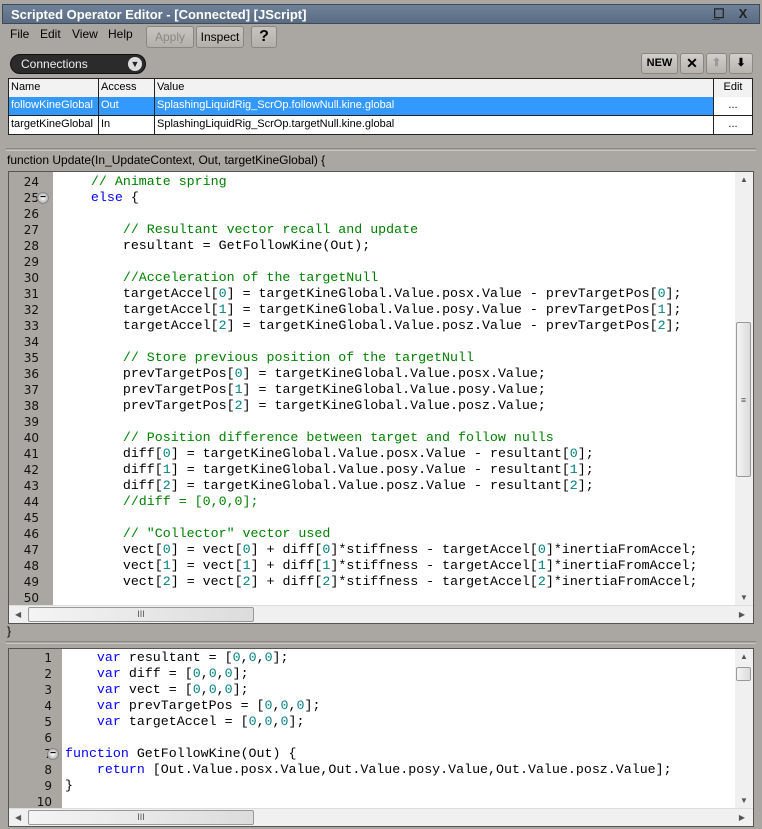  What do you see at coordinates (127, 106) in the screenshot?
I see `cell-access: Out` at bounding box center [127, 106].